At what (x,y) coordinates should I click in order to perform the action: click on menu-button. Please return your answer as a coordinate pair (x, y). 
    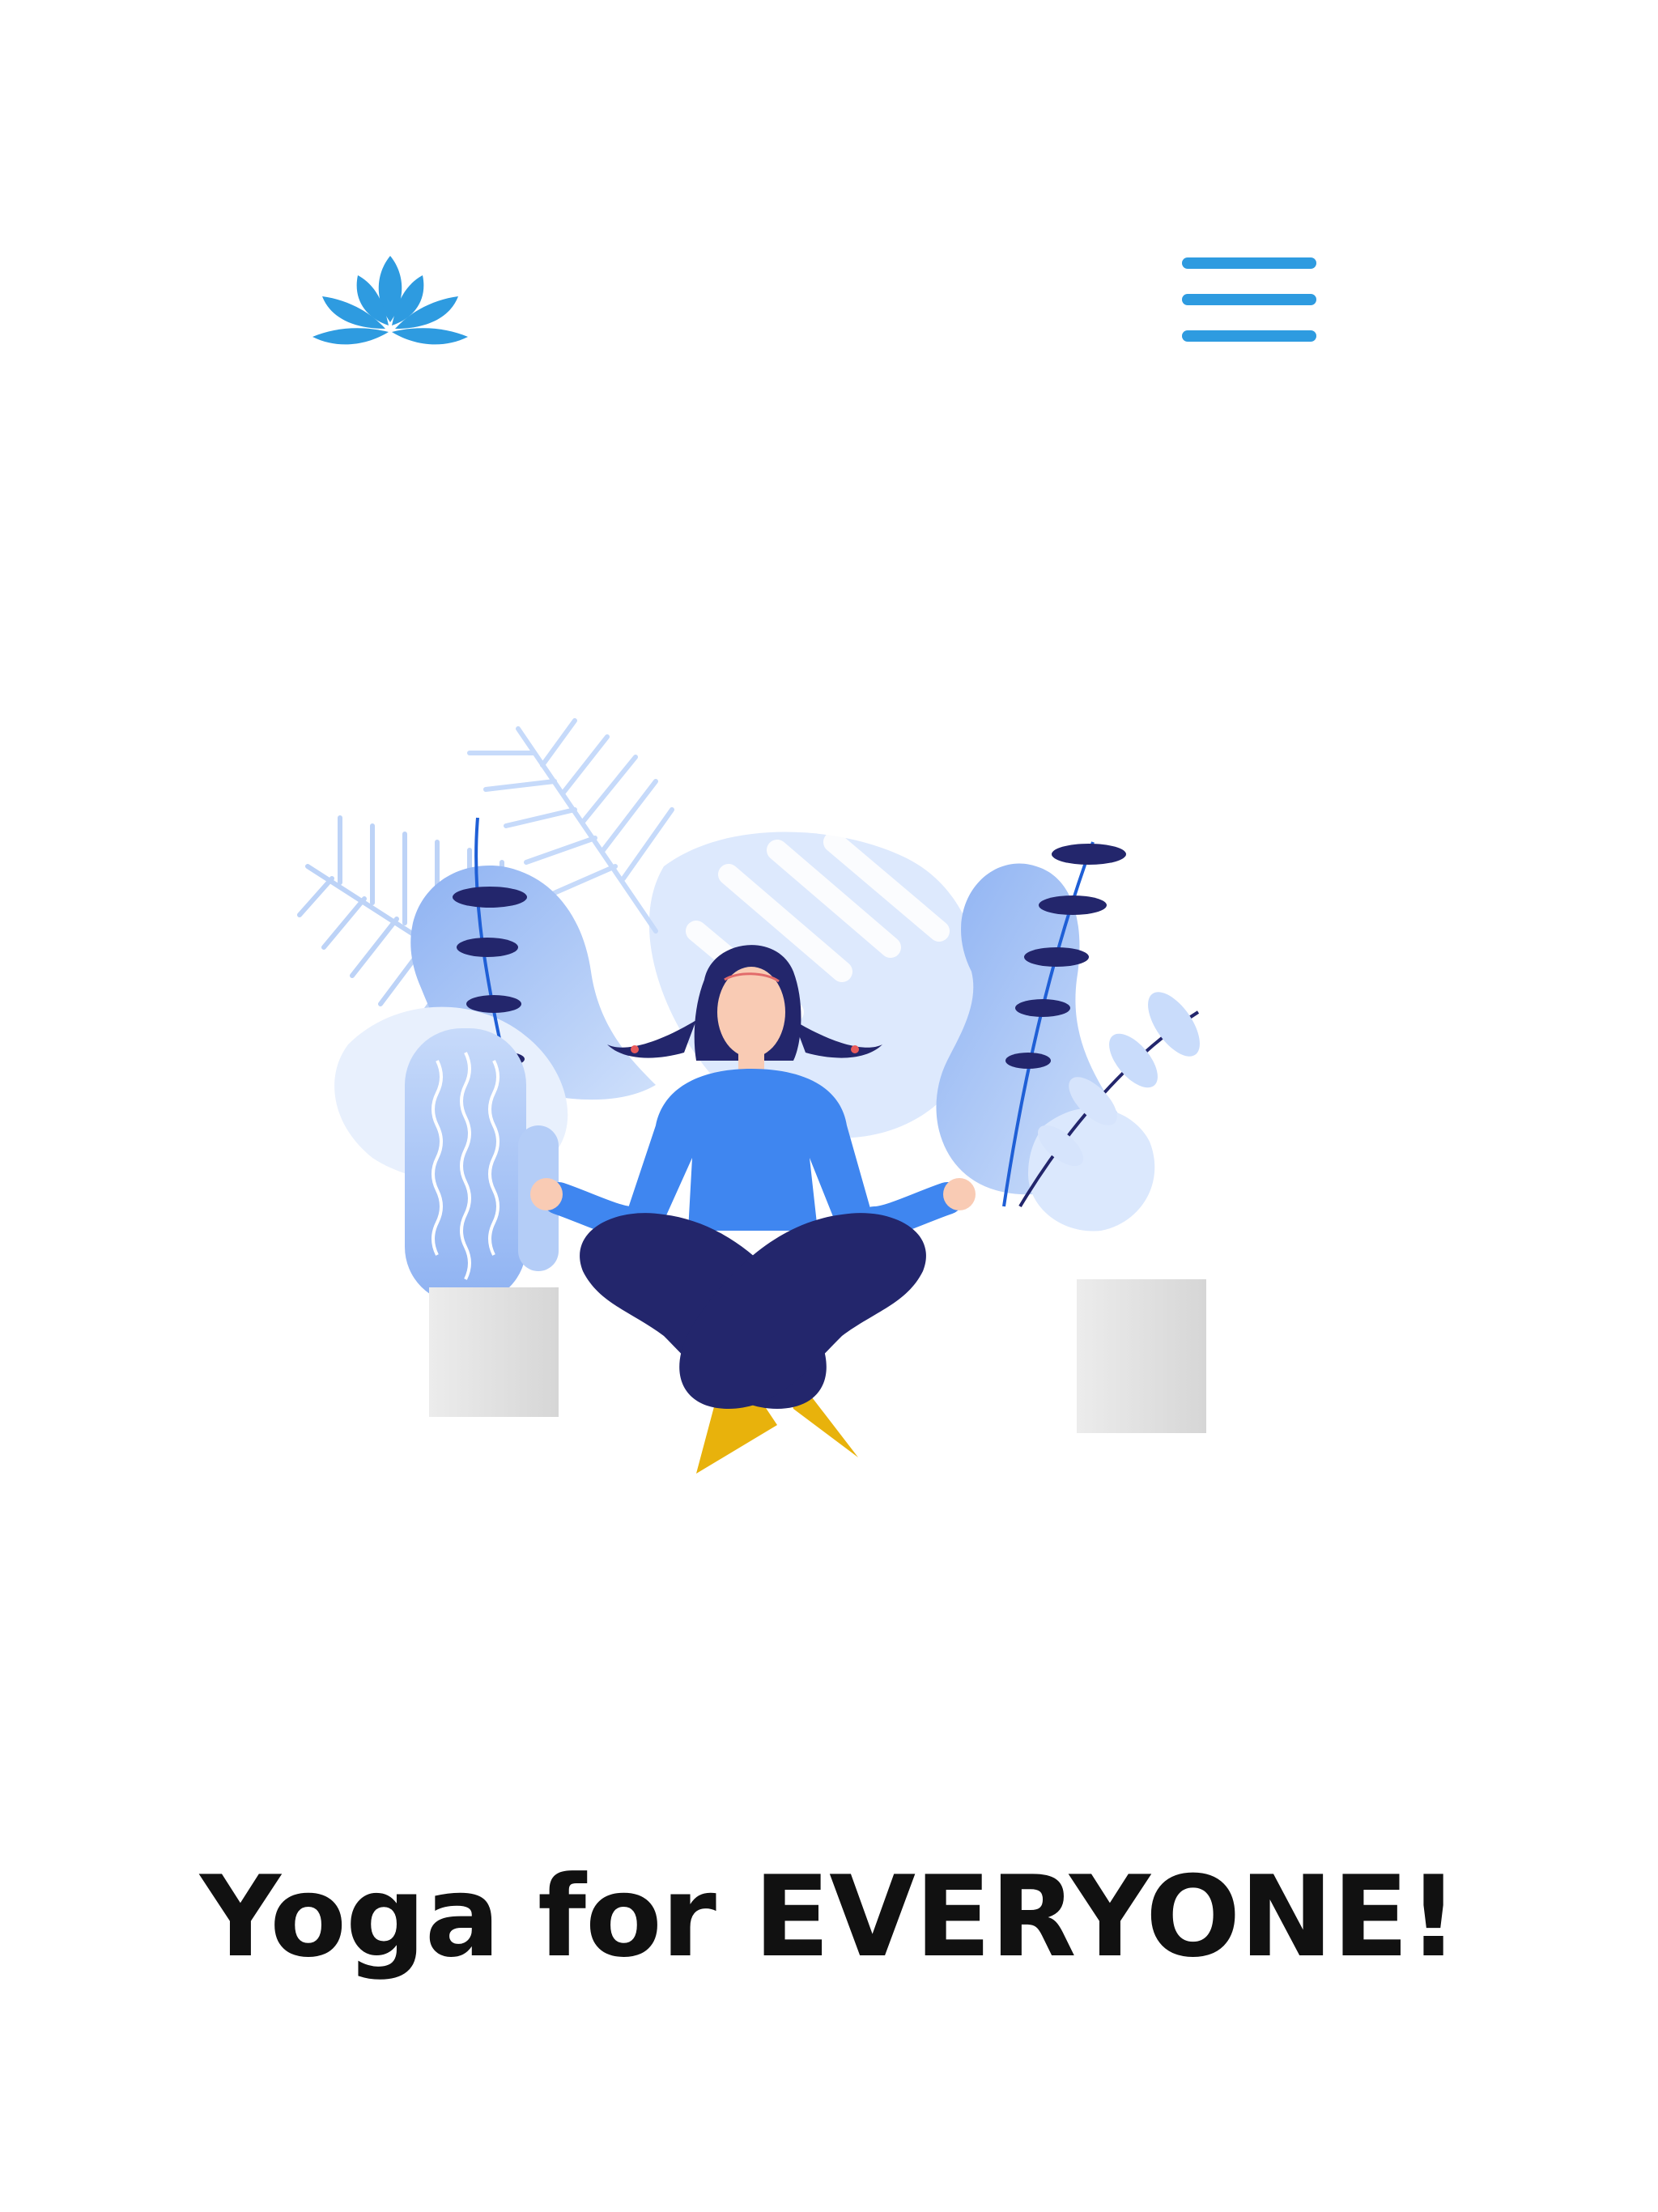
    Looking at the image, I should click on (1249, 300).